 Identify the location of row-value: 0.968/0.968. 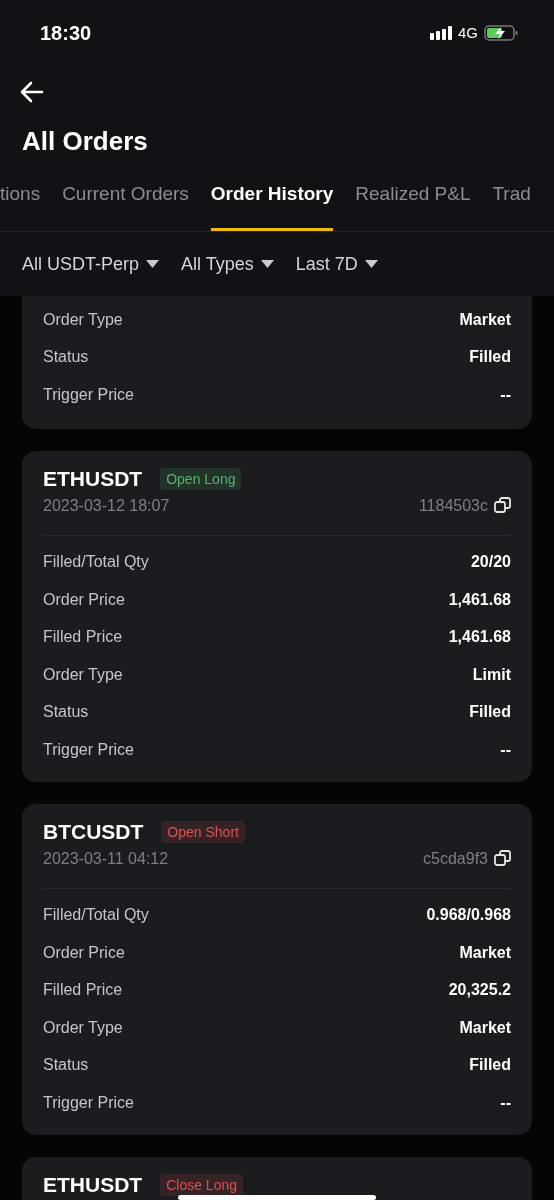
(468, 915).